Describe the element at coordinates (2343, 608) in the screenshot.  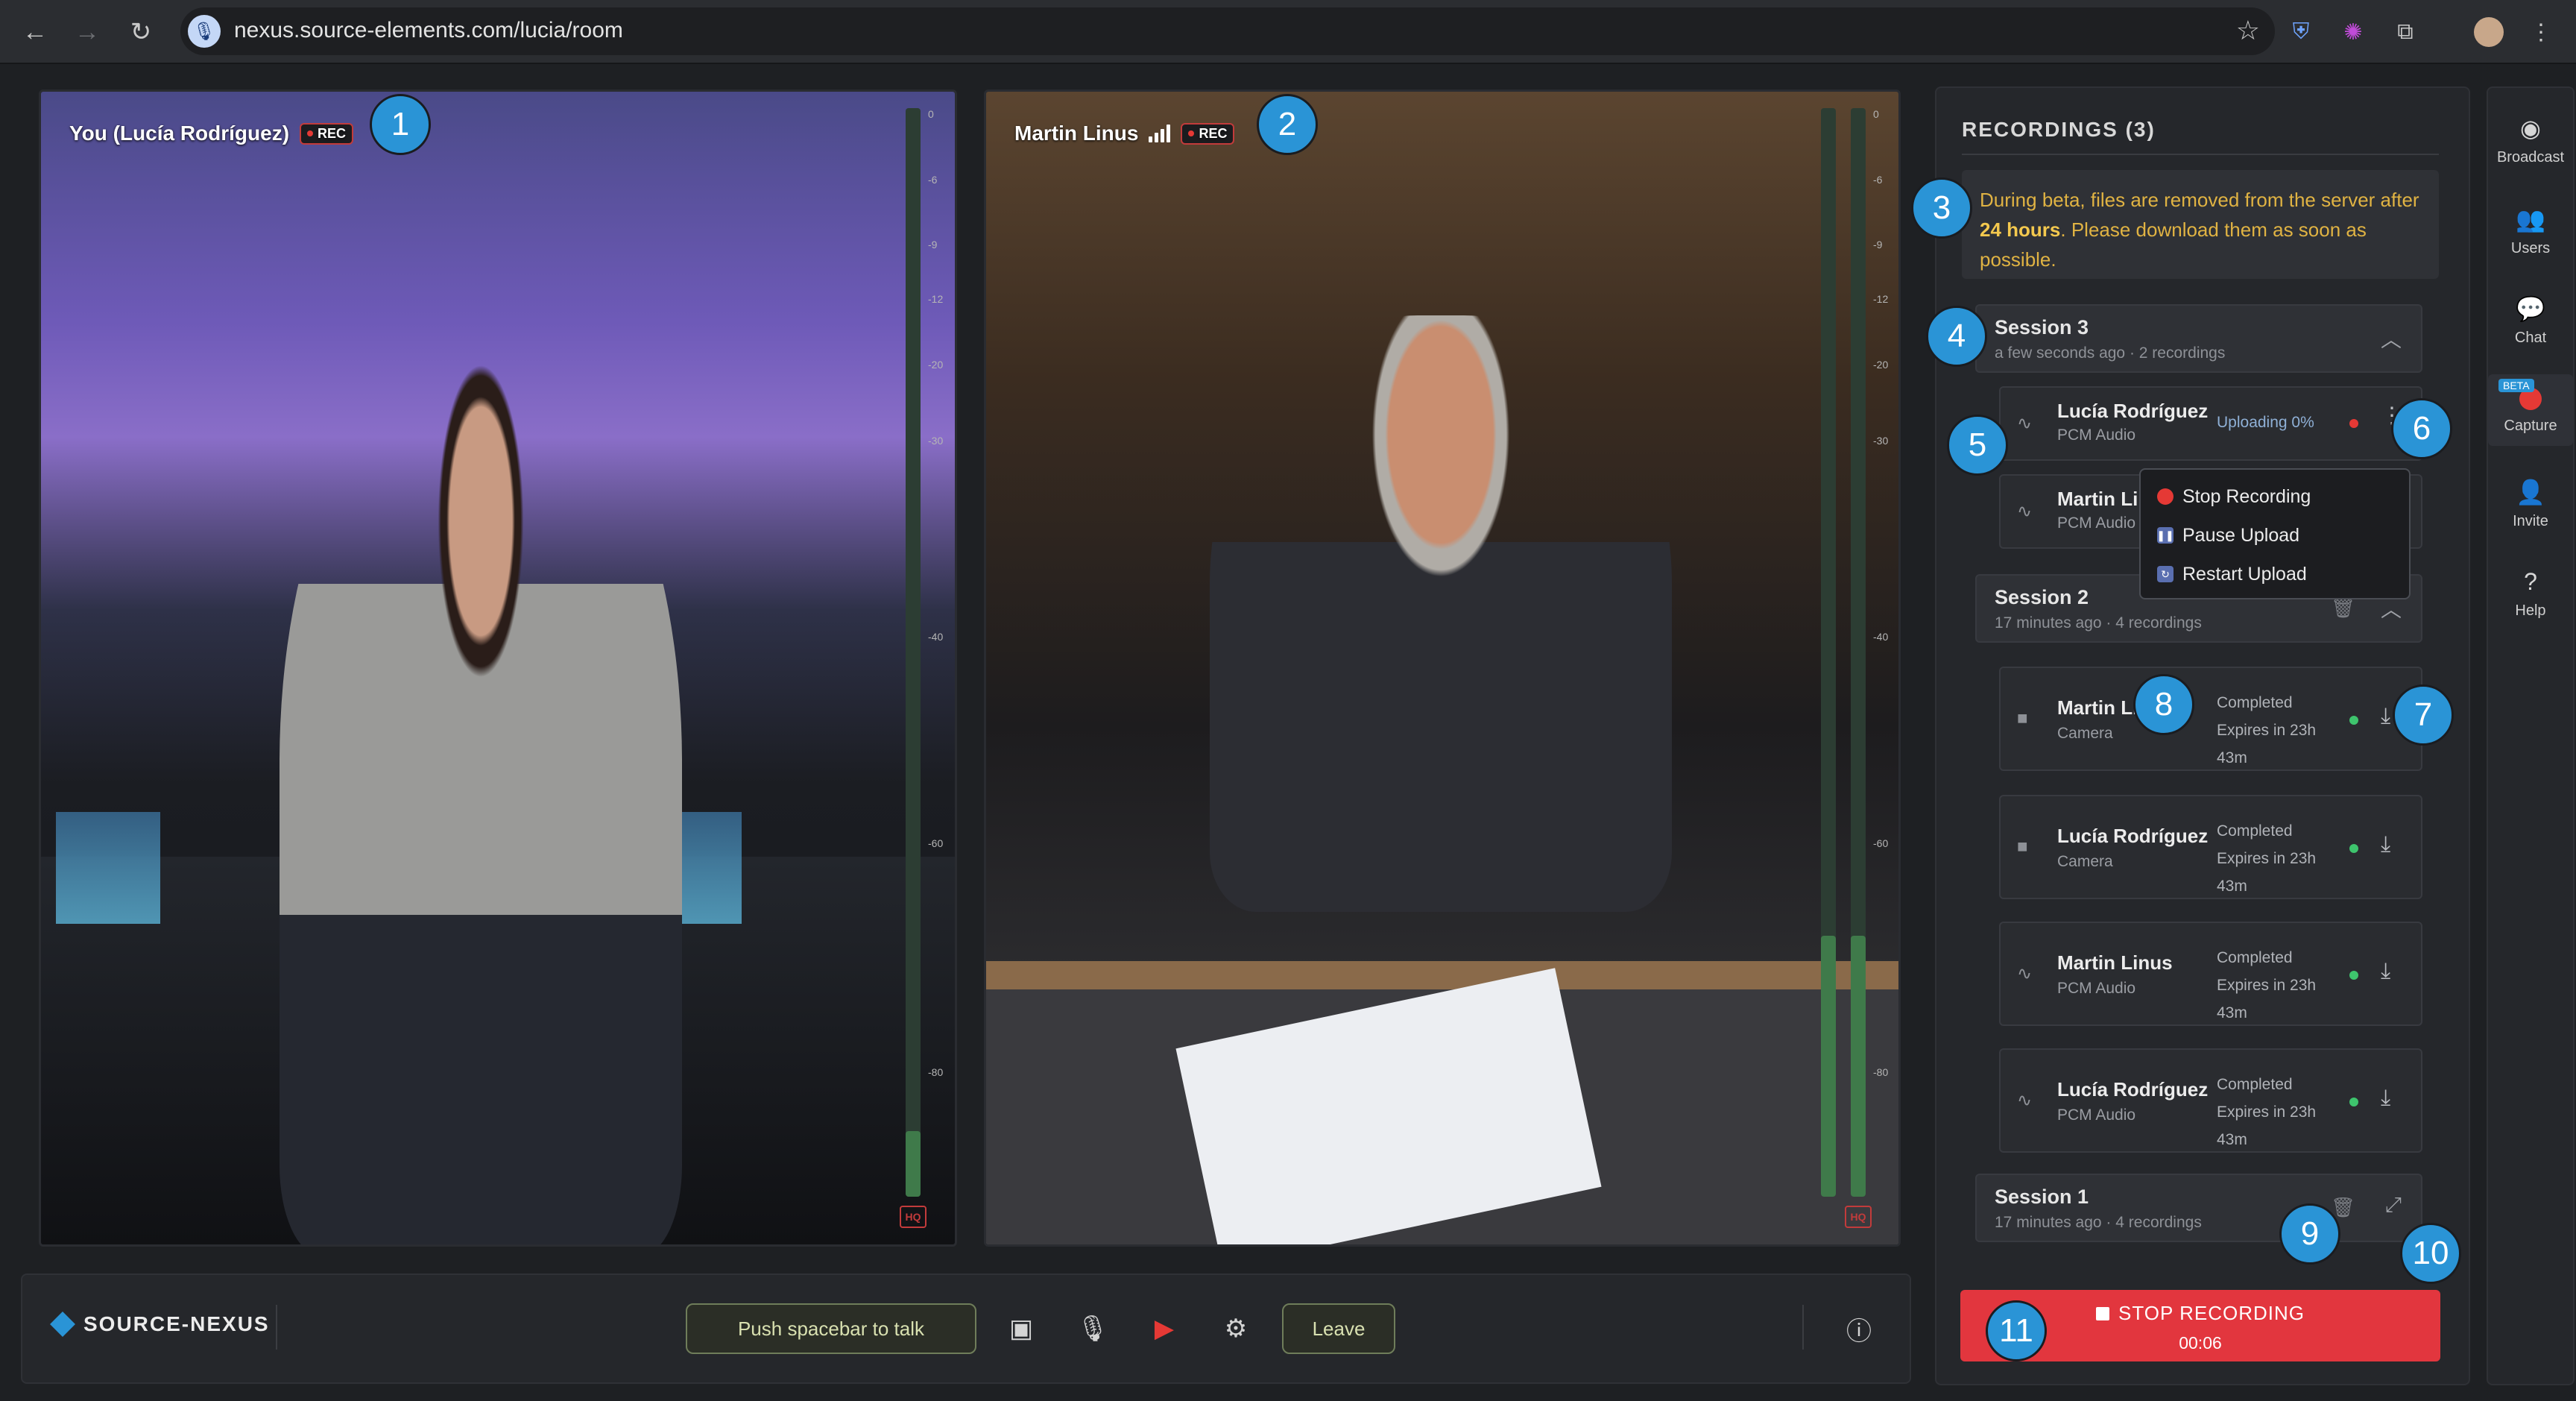
I see `trash-icon: 🗑` at that location.